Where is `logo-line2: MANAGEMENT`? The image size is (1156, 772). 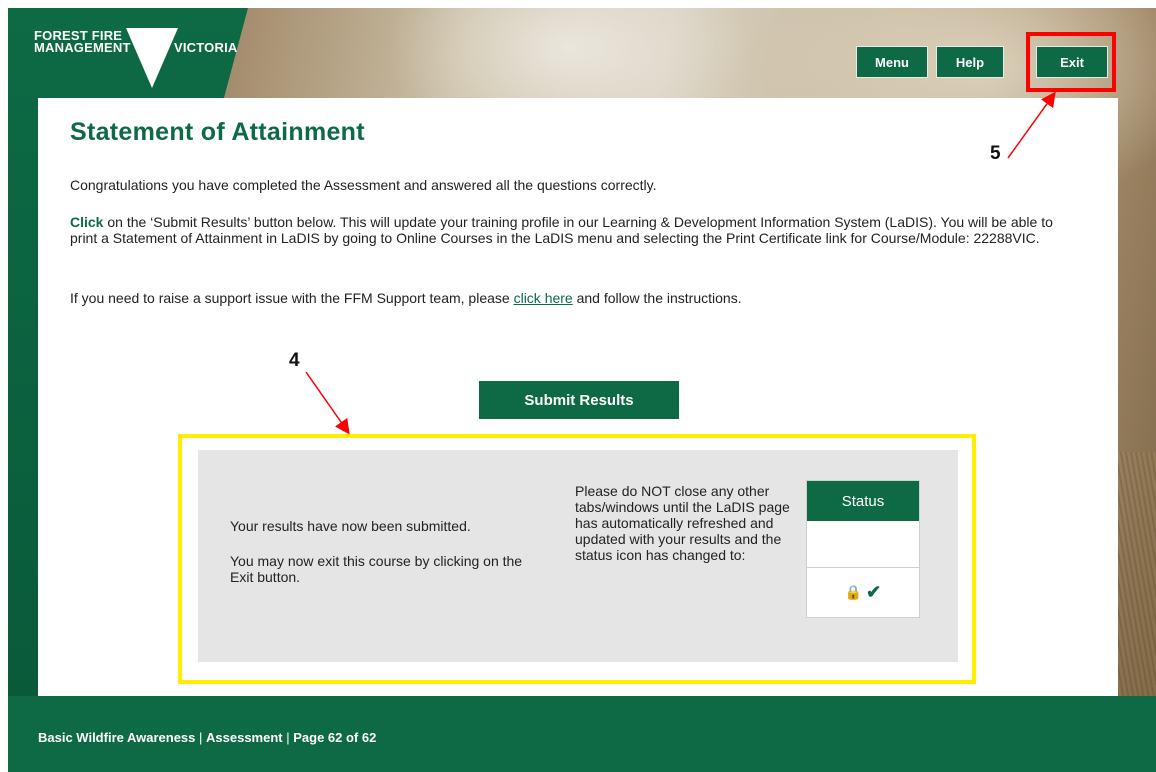
logo-line2: MANAGEMENT is located at coordinates (82, 47).